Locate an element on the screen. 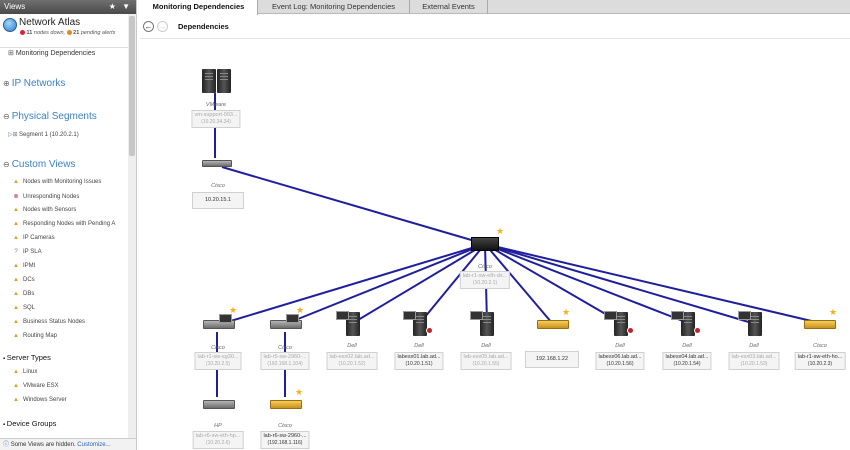 The height and width of the screenshot is (450, 850). hp-switch-node is located at coordinates (219, 404).